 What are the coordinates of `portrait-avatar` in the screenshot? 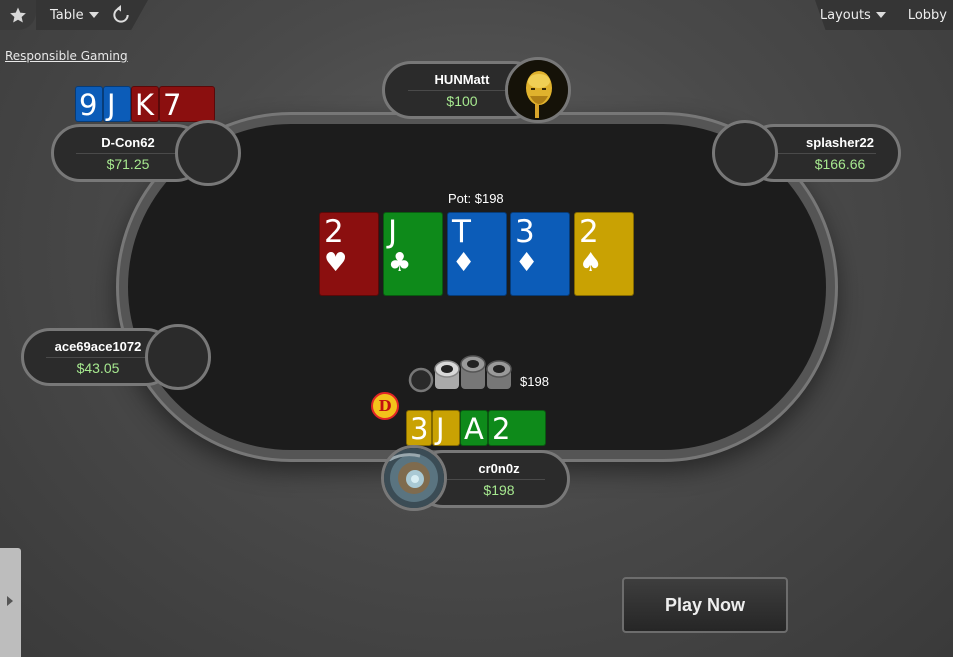 It's located at (538, 90).